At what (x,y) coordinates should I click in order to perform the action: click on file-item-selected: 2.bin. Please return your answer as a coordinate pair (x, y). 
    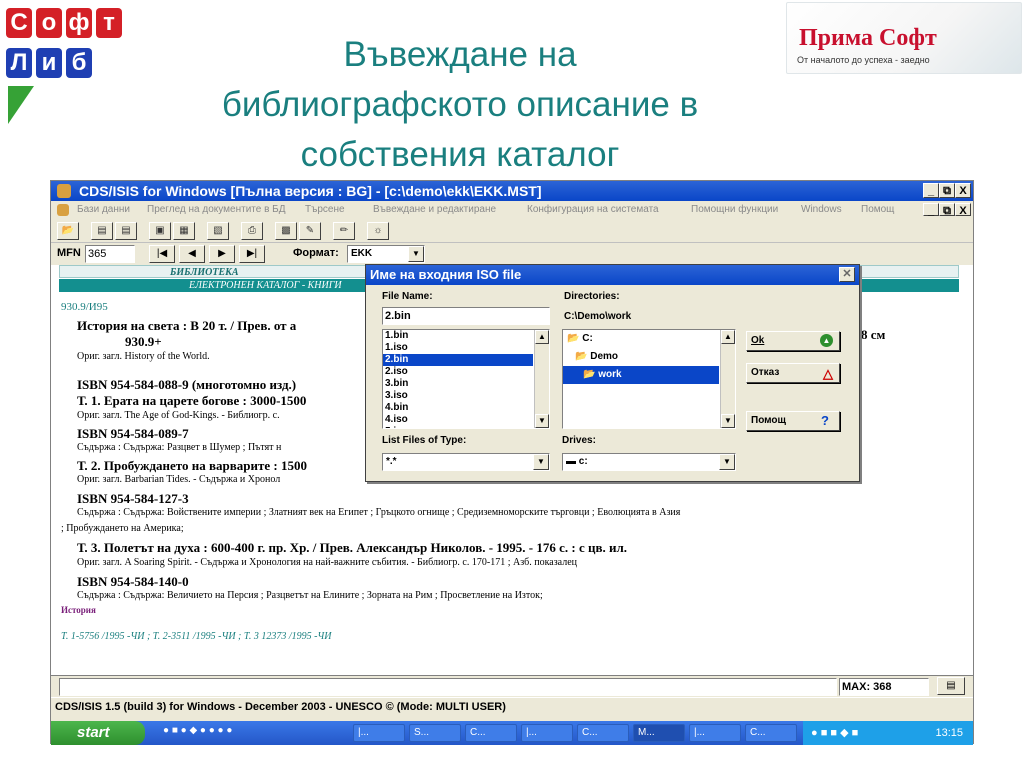
    Looking at the image, I should click on (458, 360).